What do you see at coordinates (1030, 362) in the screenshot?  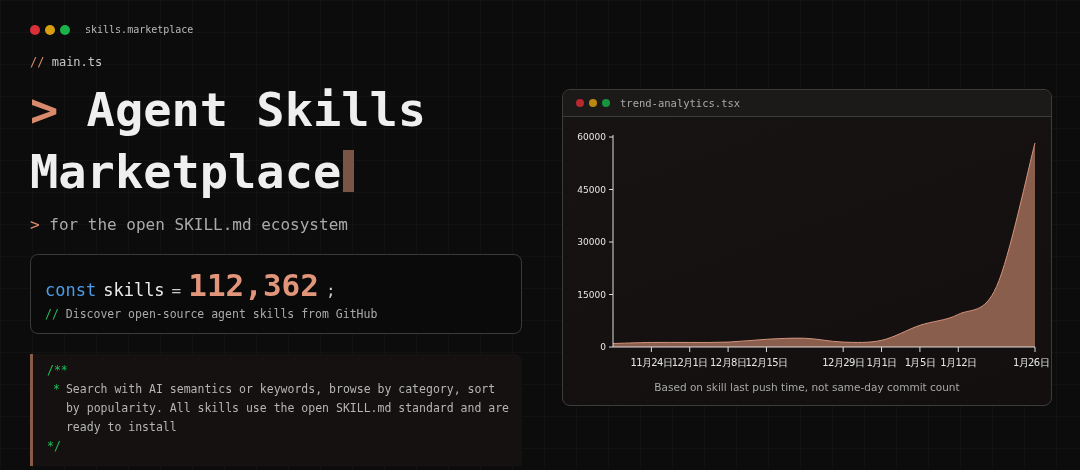 I see `x-tick-label: 1月26日` at bounding box center [1030, 362].